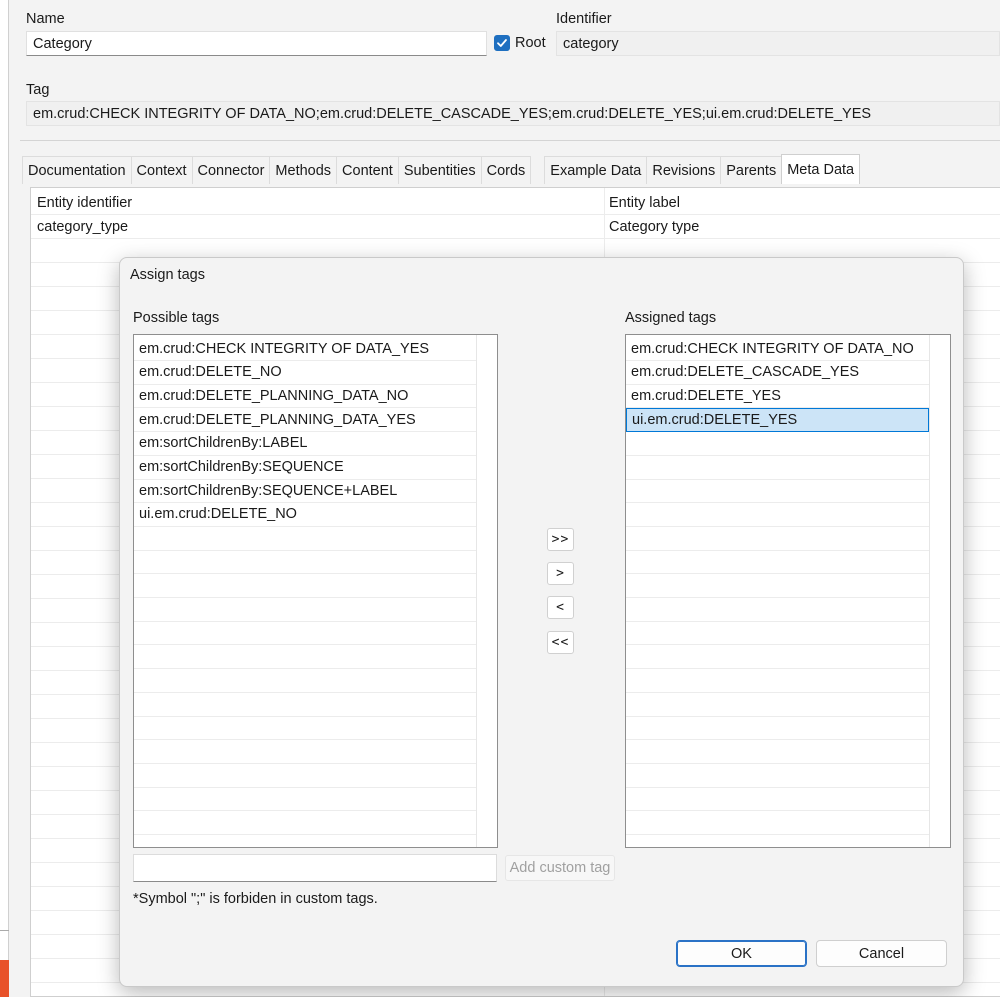  I want to click on move-left-button: <, so click(560, 607).